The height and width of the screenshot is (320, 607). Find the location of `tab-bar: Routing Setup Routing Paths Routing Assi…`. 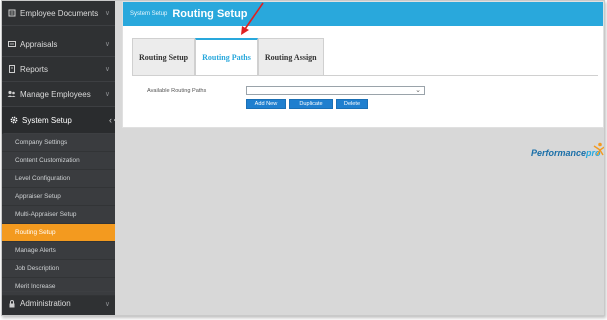

tab-bar: Routing Setup Routing Paths Routing Assi… is located at coordinates (228, 56).